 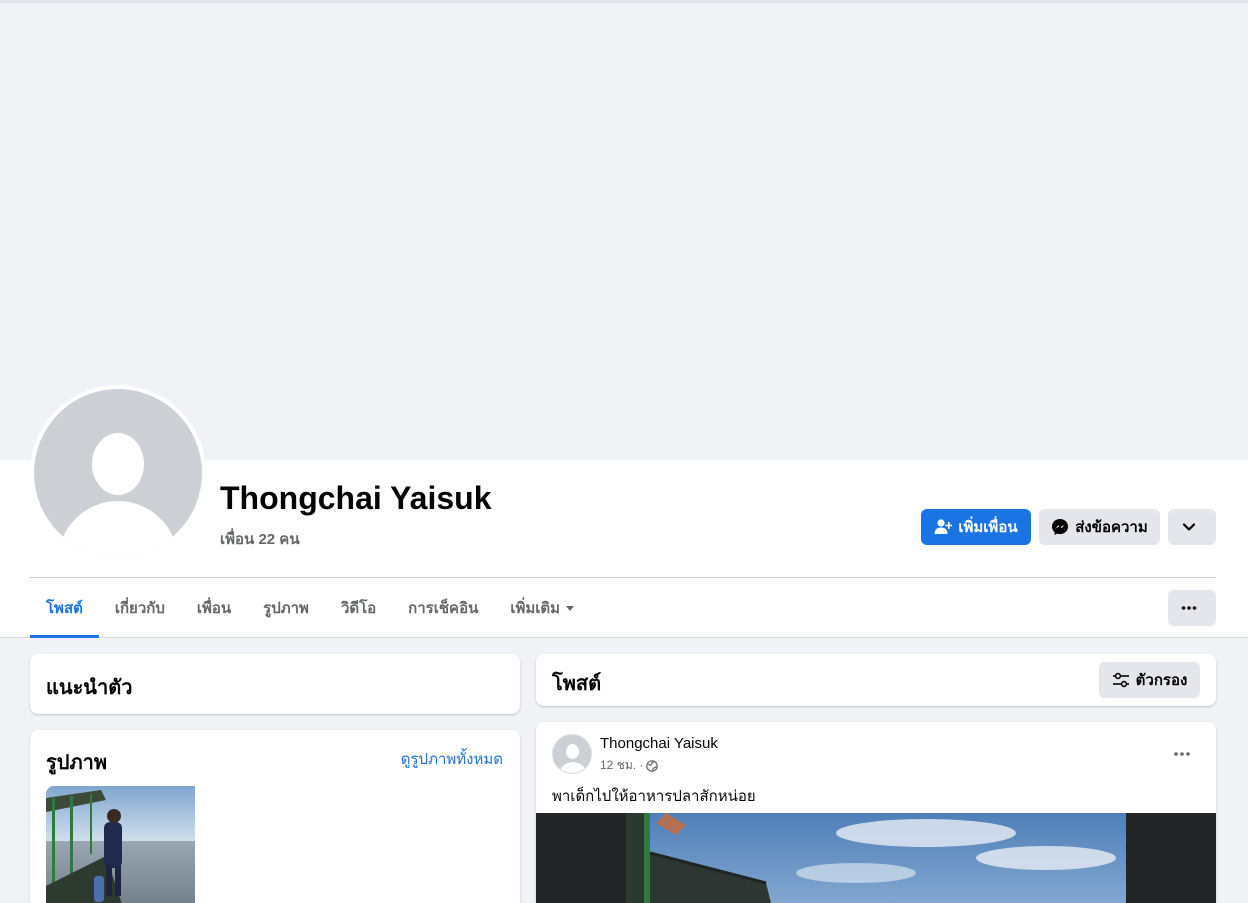 I want to click on post-text: พาเด็กไปให้อาหารปลาสักหน่อย, so click(x=654, y=796).